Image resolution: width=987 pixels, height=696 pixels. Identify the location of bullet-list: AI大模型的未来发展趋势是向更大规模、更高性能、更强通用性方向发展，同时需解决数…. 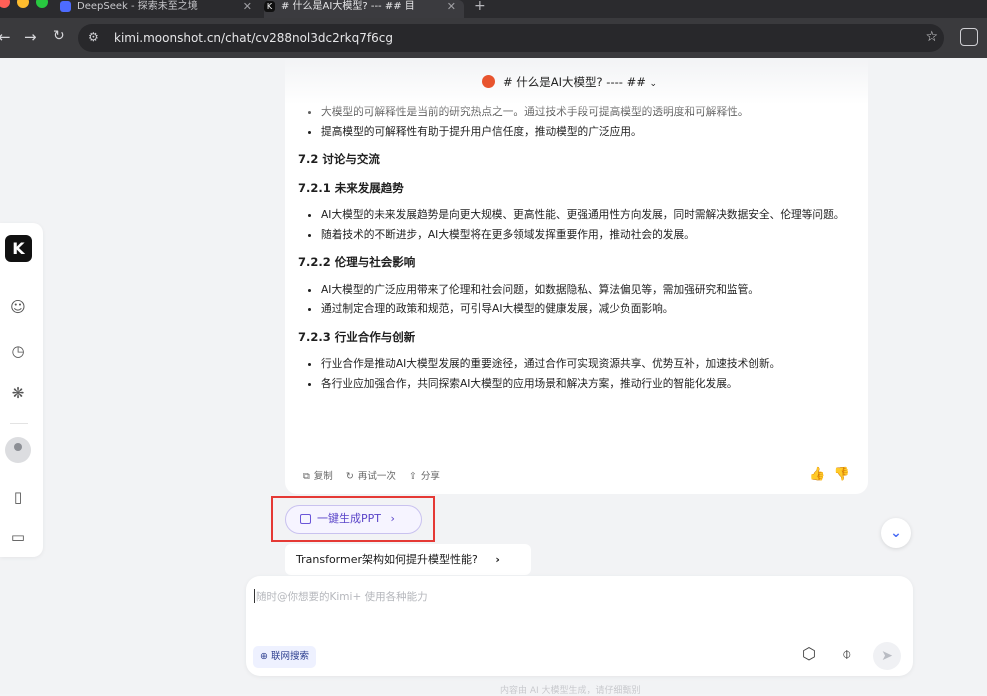
(578, 224).